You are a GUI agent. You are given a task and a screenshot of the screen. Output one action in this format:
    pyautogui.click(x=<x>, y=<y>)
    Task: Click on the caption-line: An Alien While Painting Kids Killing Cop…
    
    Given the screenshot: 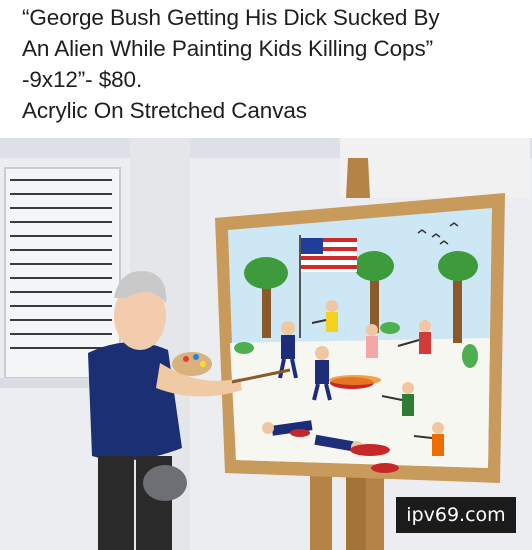 What is the action you would take?
    pyautogui.click(x=228, y=48)
    